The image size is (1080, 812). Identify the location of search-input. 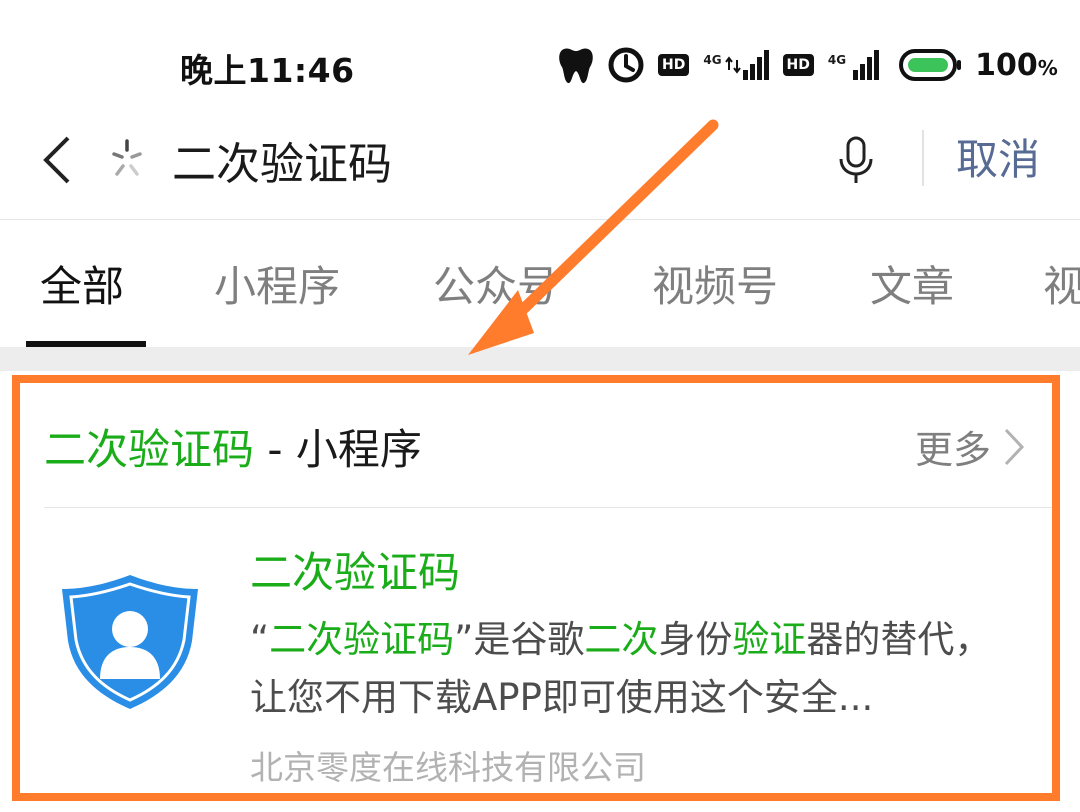
(482, 160).